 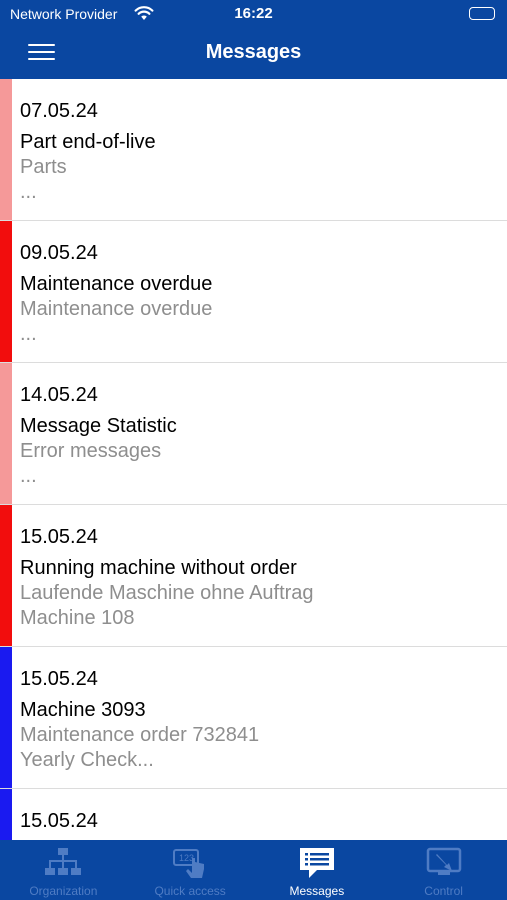 I want to click on message-date: 09.05.24, so click(x=59, y=253).